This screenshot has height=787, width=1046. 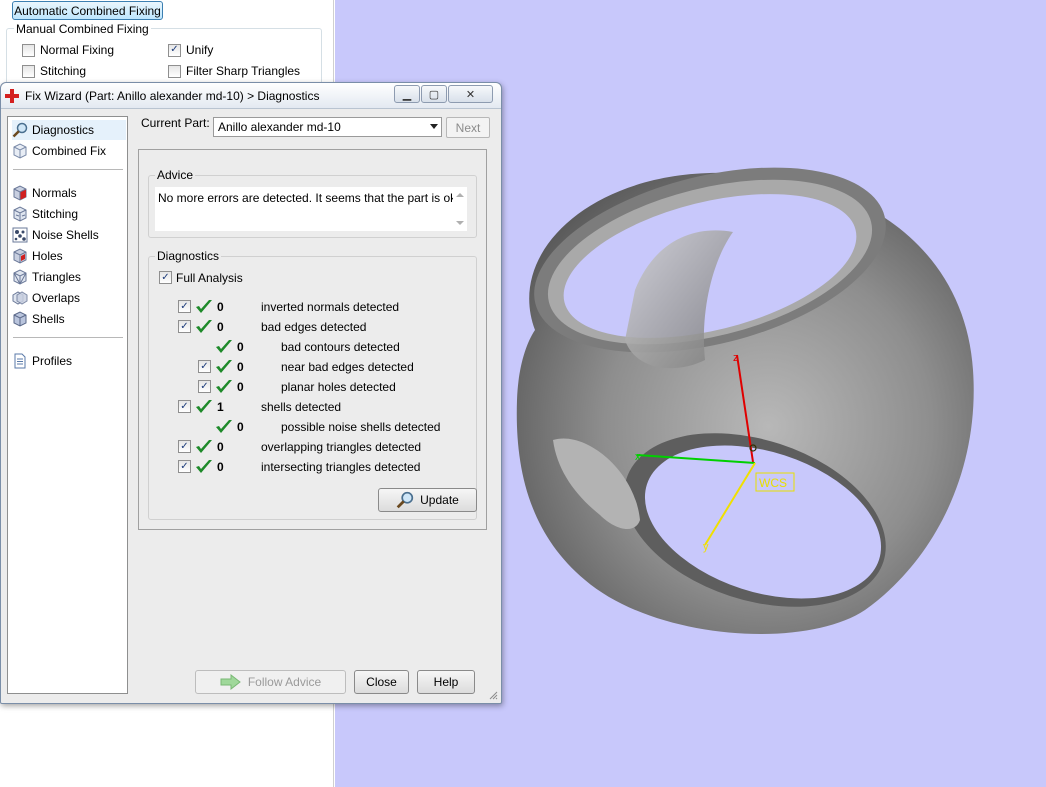 I want to click on nav-item-stitching: Stitching, so click(x=69, y=214).